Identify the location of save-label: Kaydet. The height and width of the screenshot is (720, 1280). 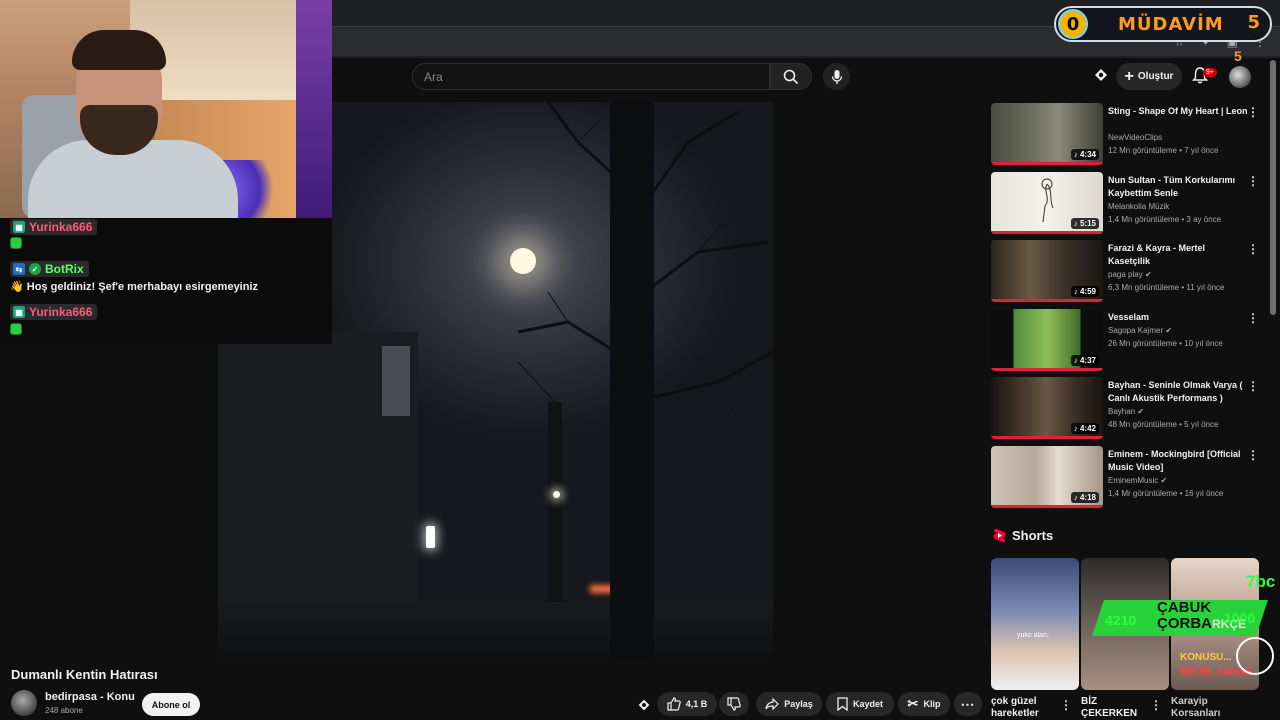
(867, 704).